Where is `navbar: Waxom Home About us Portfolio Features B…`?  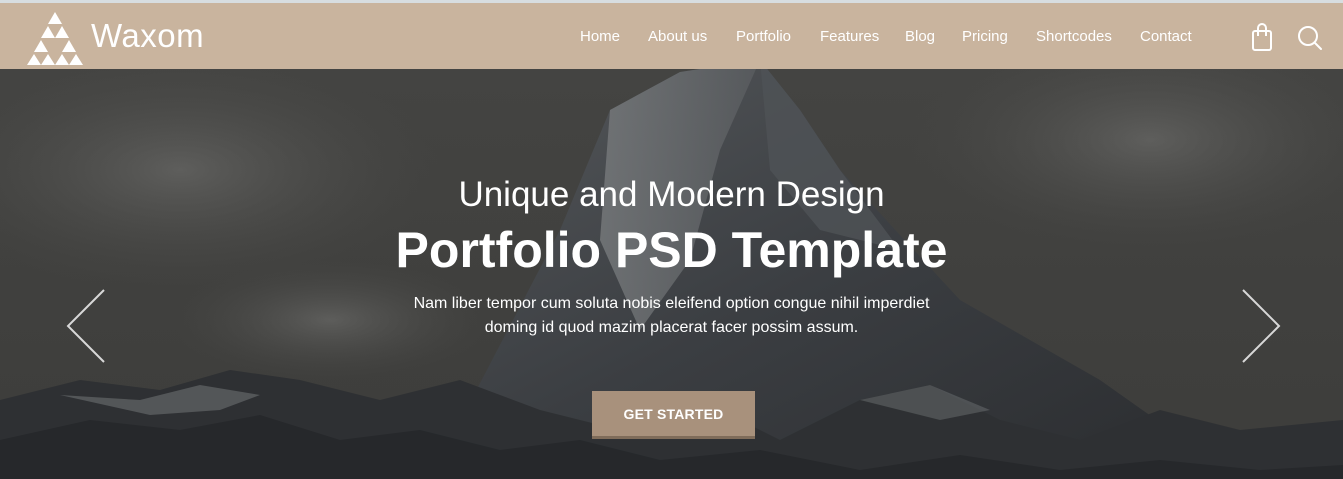 navbar: Waxom Home About us Portfolio Features B… is located at coordinates (671, 36).